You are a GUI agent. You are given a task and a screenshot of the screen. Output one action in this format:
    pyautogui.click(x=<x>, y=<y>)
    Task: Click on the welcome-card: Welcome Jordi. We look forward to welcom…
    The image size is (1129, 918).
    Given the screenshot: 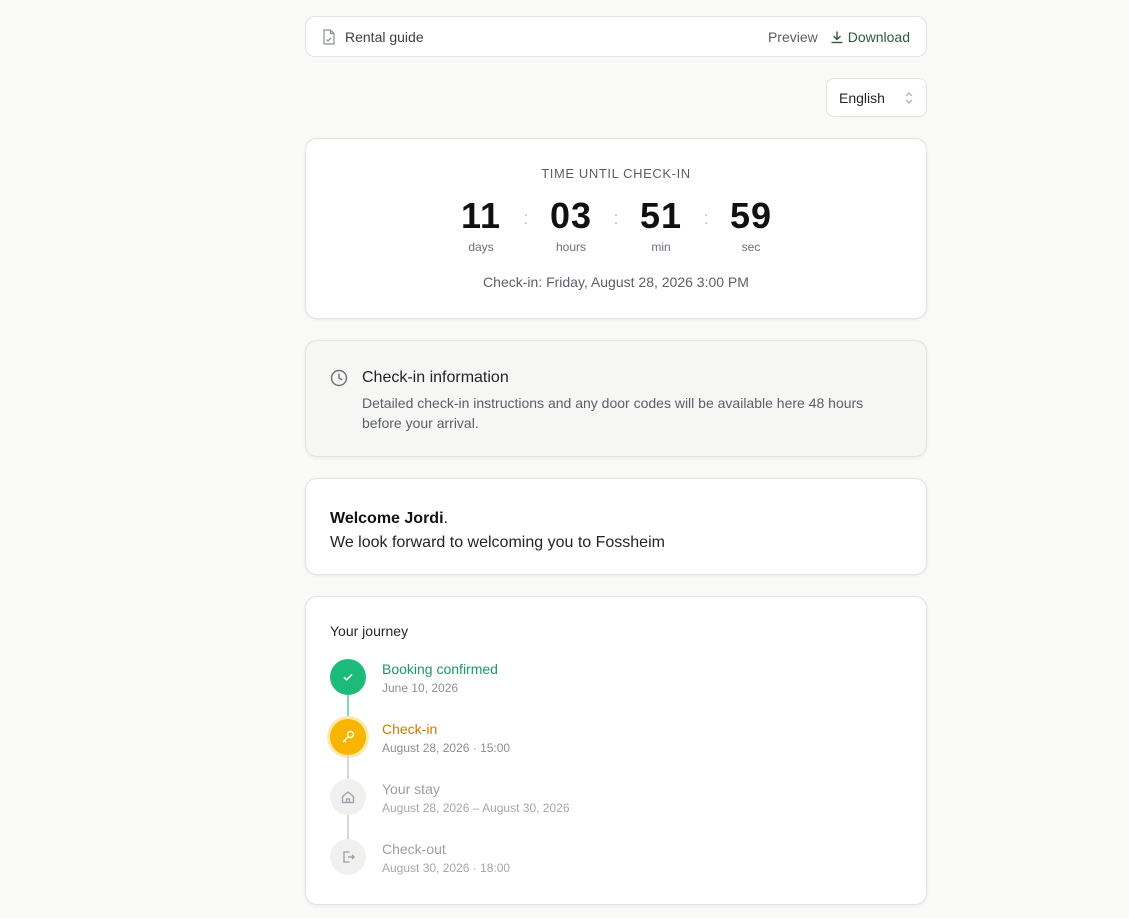 What is the action you would take?
    pyautogui.click(x=616, y=526)
    